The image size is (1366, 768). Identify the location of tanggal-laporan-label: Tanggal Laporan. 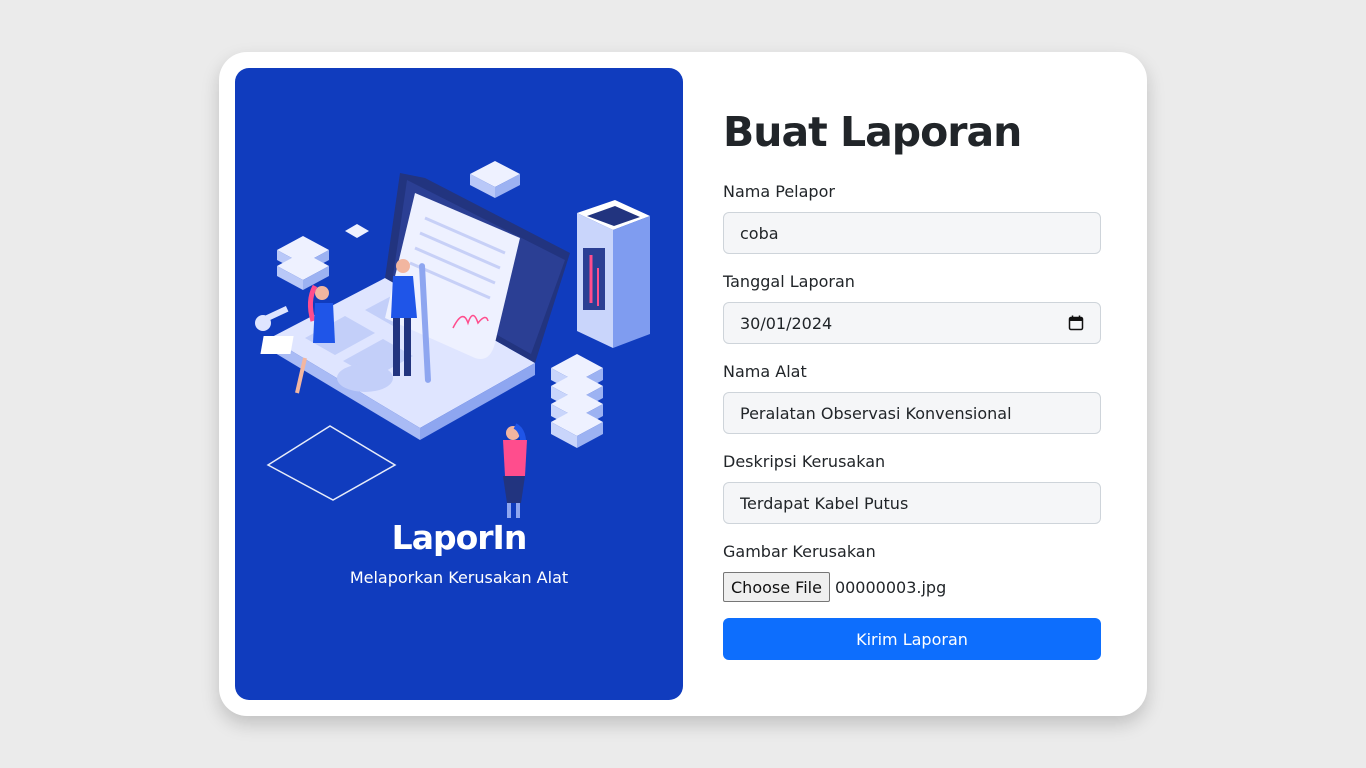
(789, 281).